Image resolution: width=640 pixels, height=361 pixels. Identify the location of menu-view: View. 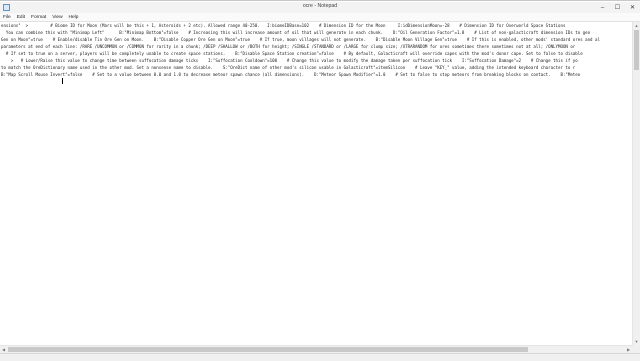
(57, 17).